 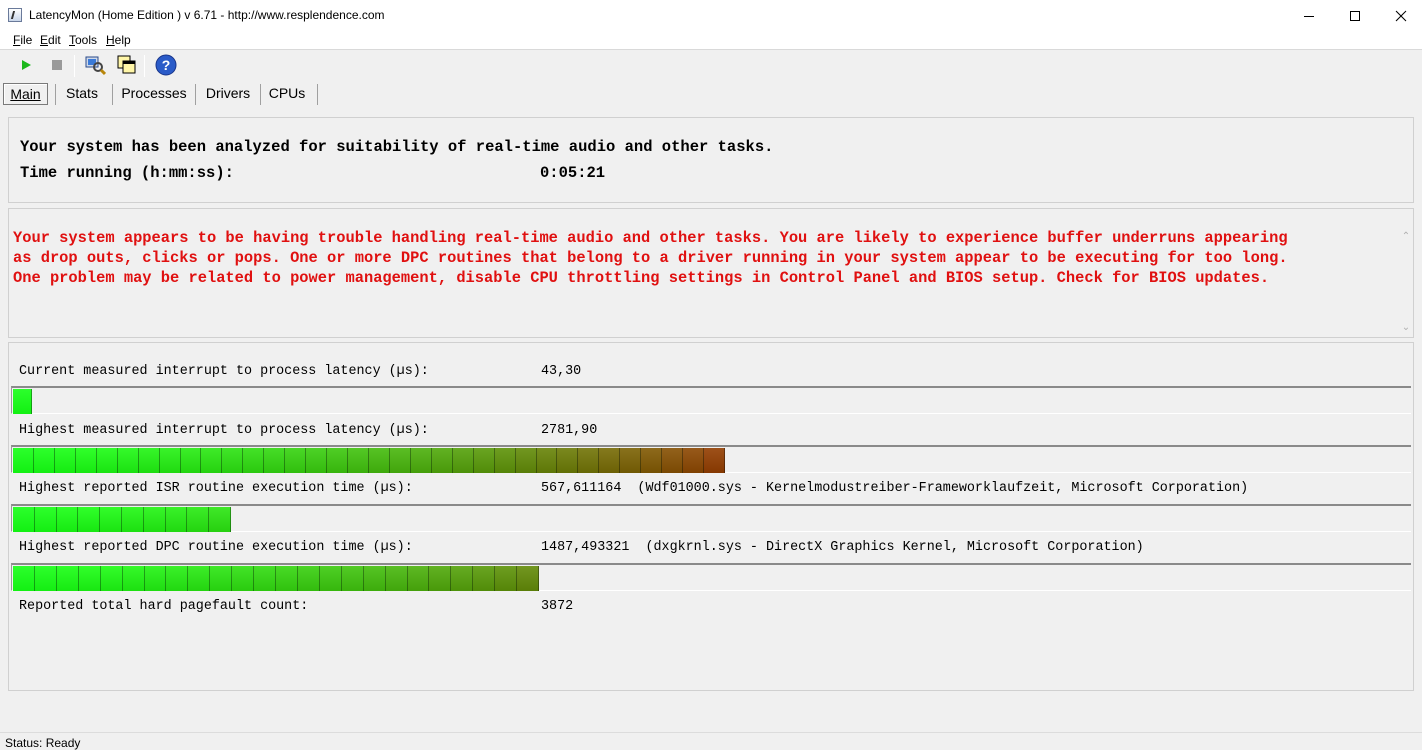 What do you see at coordinates (711, 40) in the screenshot?
I see `menu-bar: File Edit Tools Help` at bounding box center [711, 40].